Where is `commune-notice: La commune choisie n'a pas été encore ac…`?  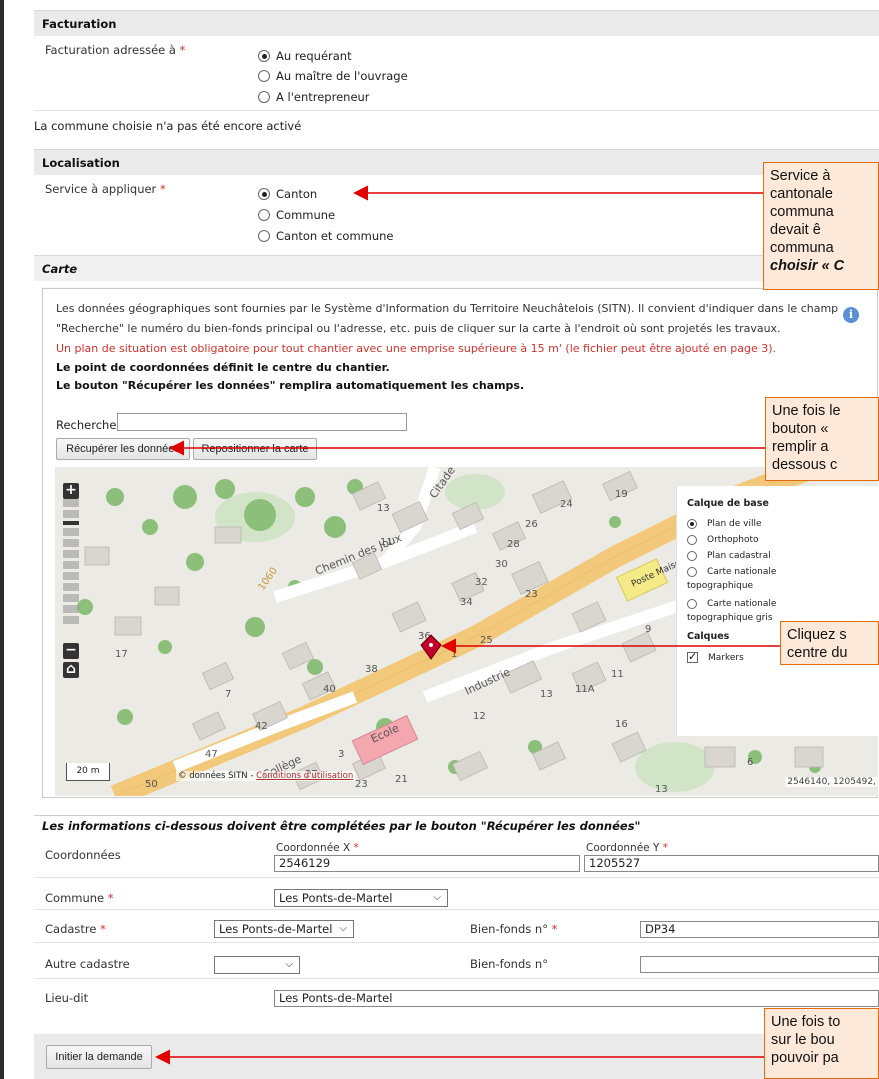
commune-notice: La commune choisie n'a pas été encore ac… is located at coordinates (168, 126).